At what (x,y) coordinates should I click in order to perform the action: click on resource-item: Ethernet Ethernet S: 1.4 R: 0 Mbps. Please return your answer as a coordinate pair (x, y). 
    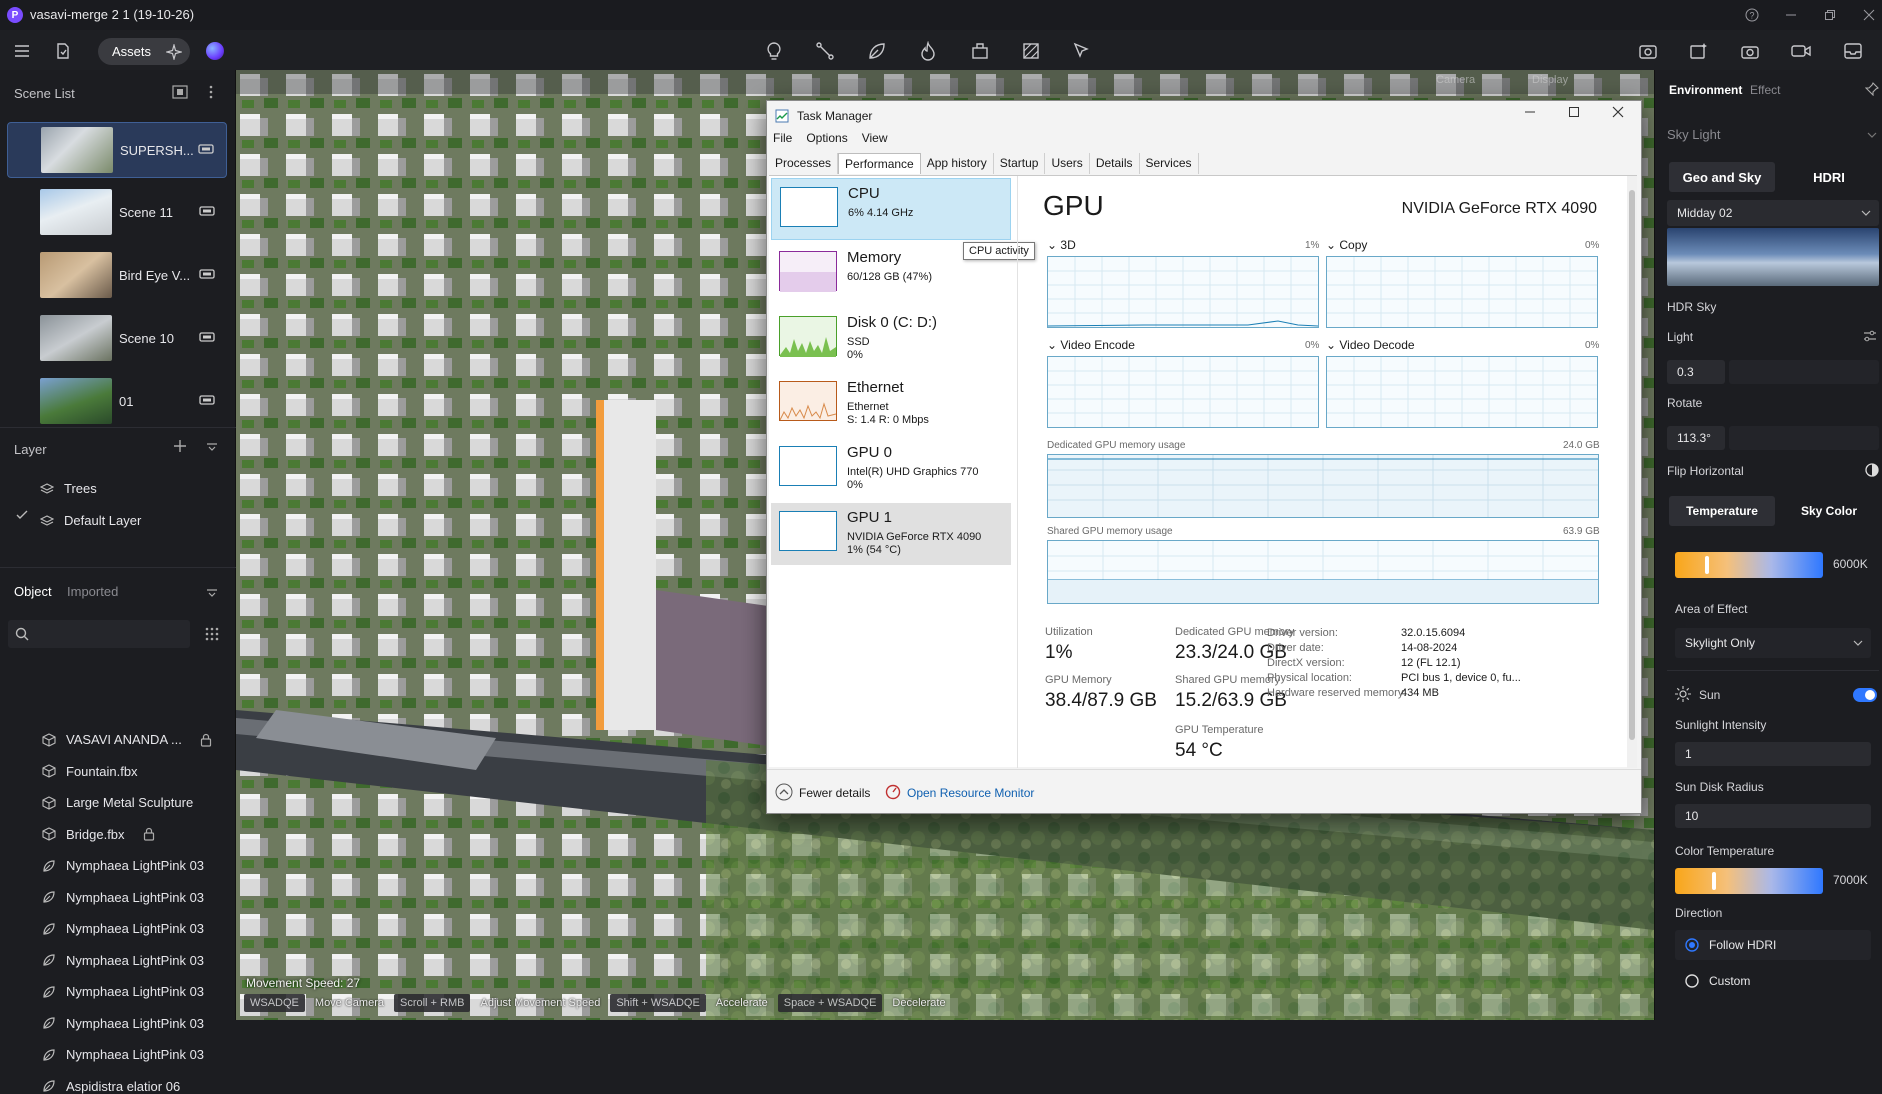
    Looking at the image, I should click on (891, 404).